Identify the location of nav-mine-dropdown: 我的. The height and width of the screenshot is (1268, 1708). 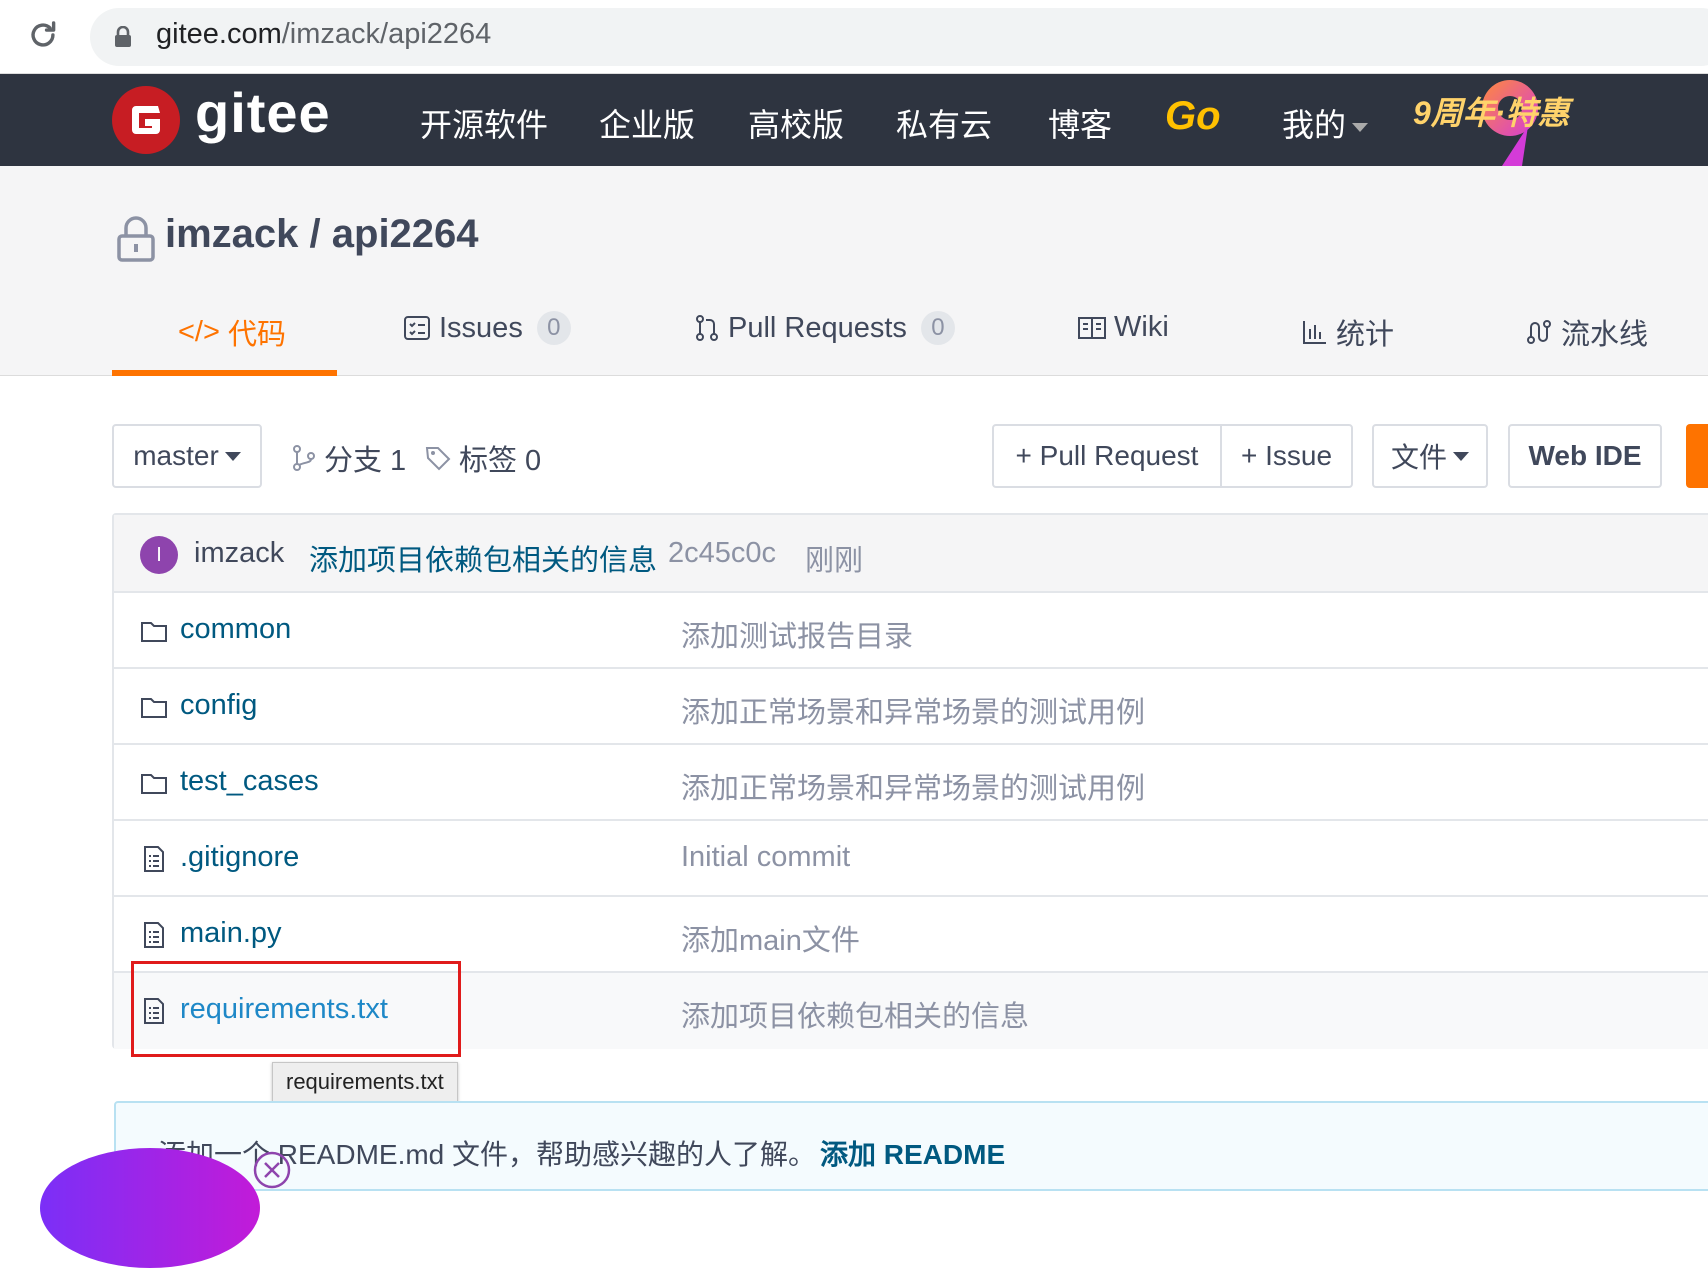
(1325, 123).